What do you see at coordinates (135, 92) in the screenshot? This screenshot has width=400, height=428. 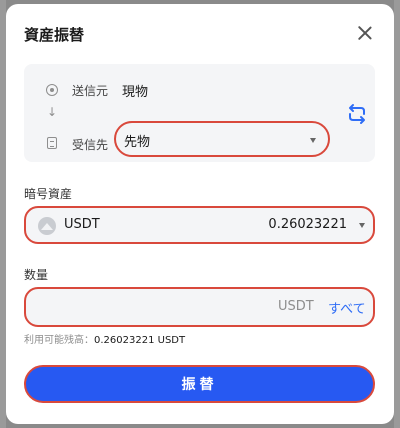 I see `from-account-value: 現物` at bounding box center [135, 92].